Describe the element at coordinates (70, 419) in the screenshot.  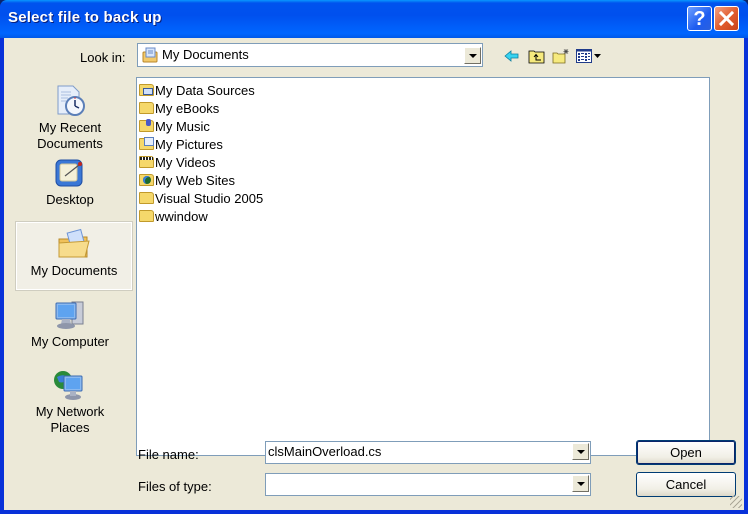
I see `place-label: My Network Places` at that location.